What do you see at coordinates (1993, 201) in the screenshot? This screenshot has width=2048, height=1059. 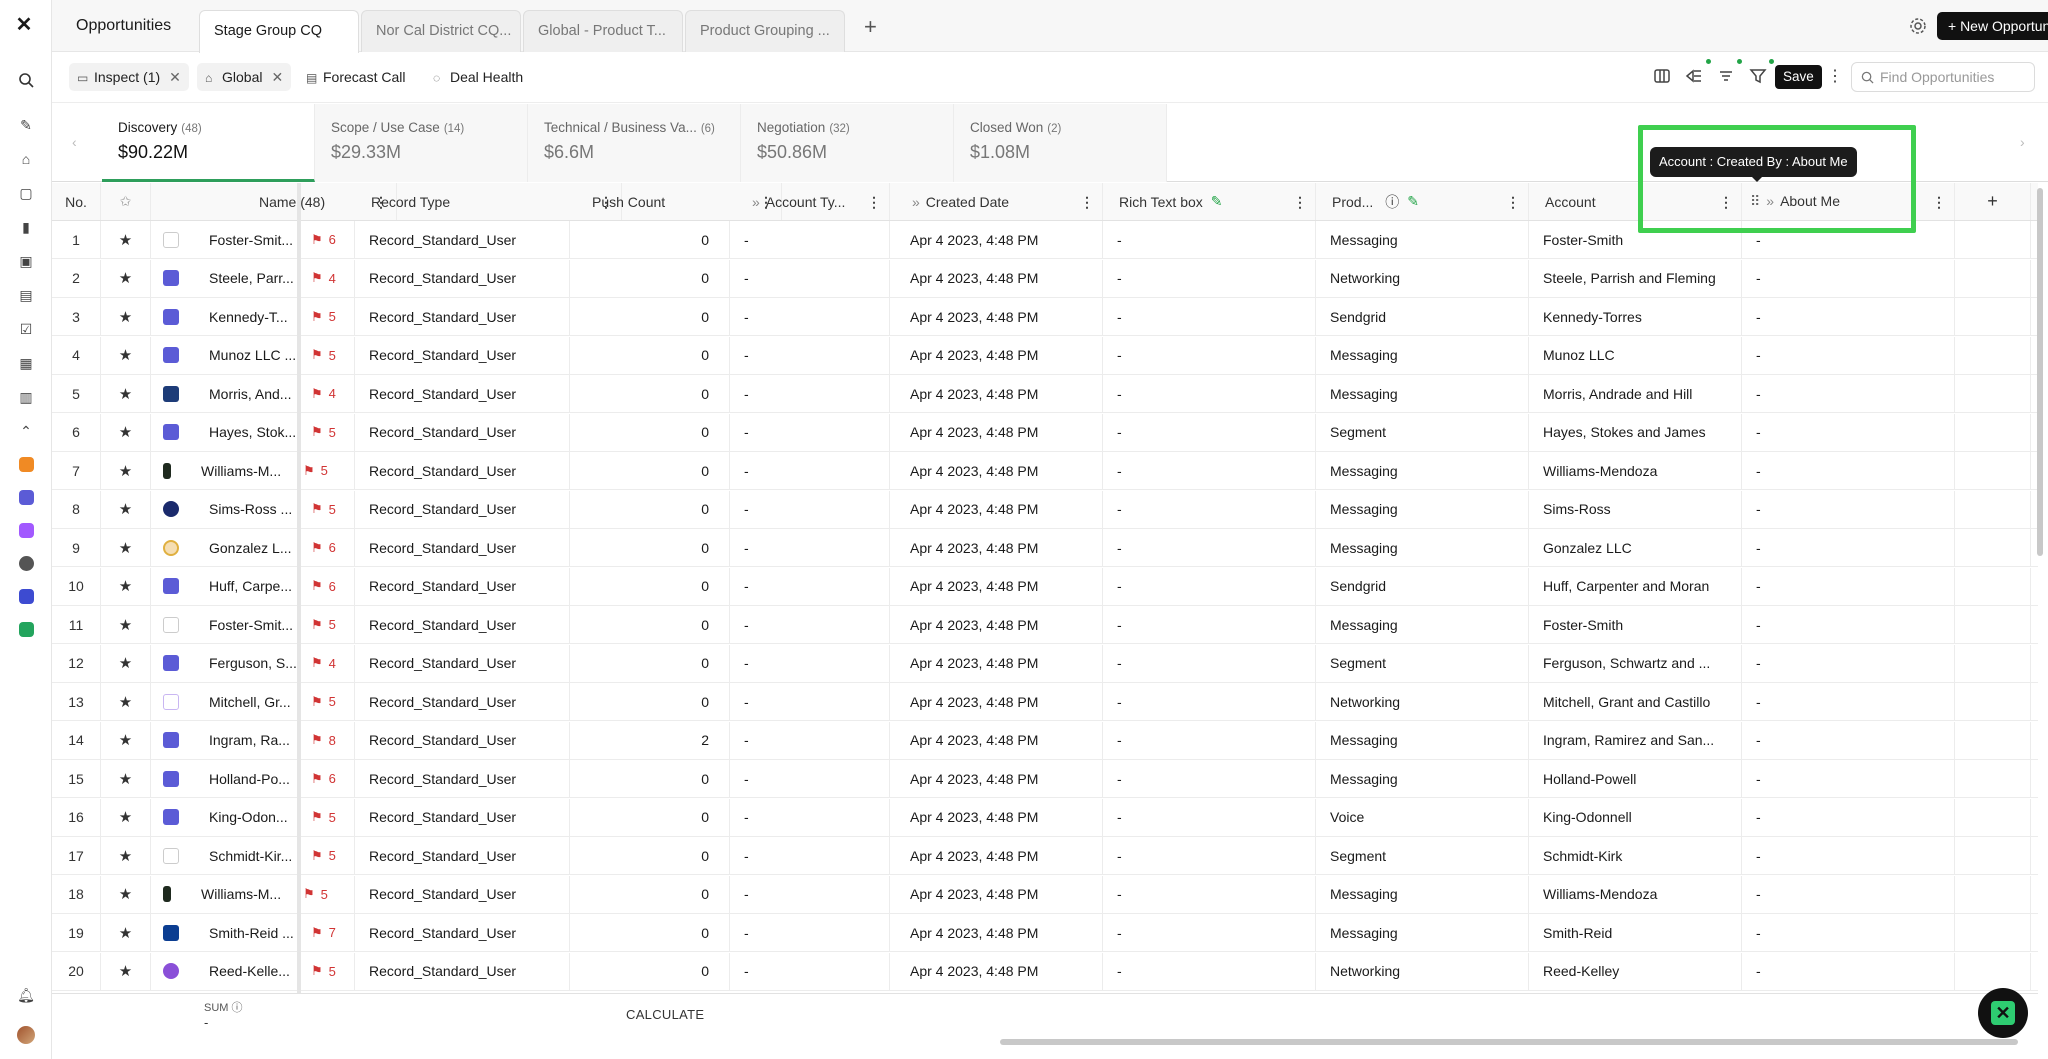 I see `add-column-button: +` at bounding box center [1993, 201].